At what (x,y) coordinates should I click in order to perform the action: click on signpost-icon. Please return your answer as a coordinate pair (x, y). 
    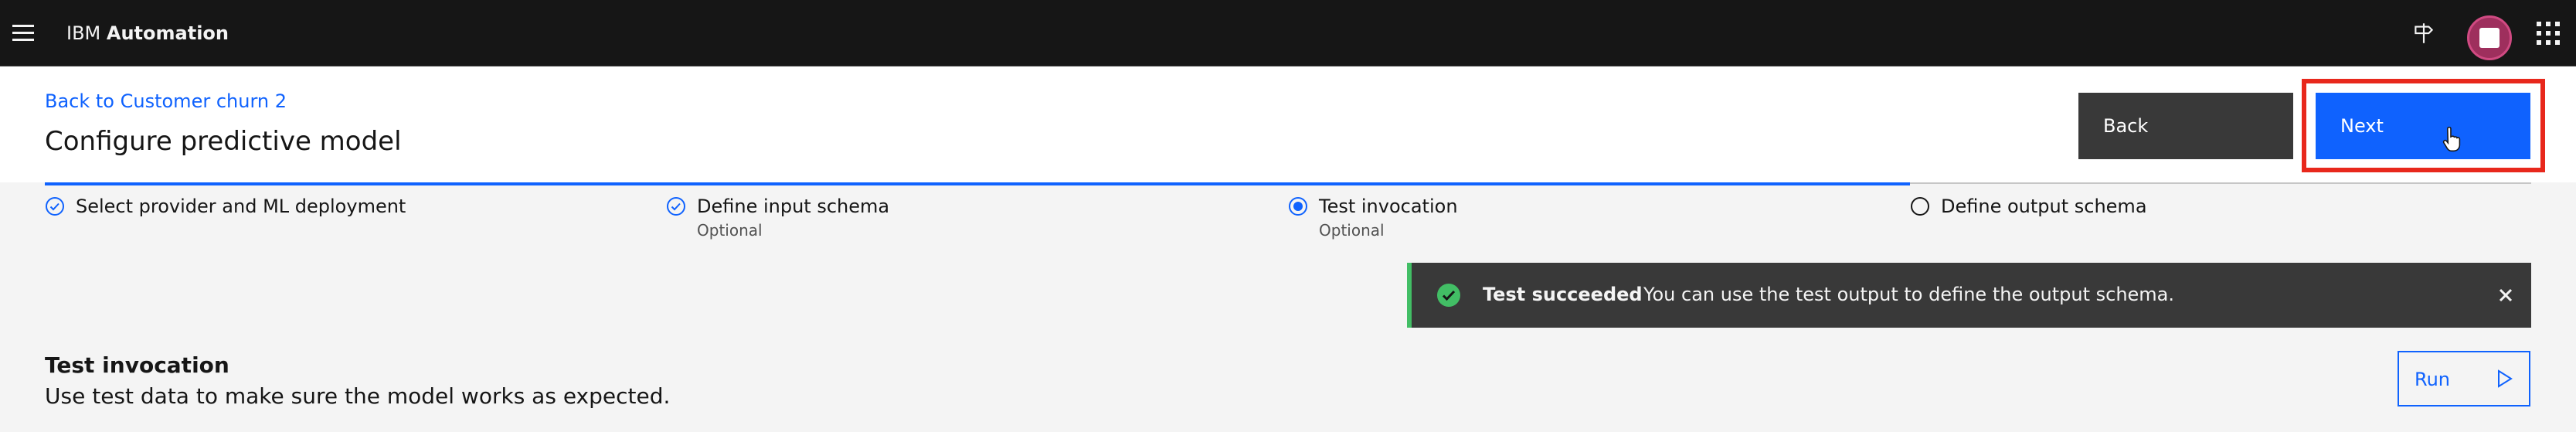
    Looking at the image, I should click on (2424, 33).